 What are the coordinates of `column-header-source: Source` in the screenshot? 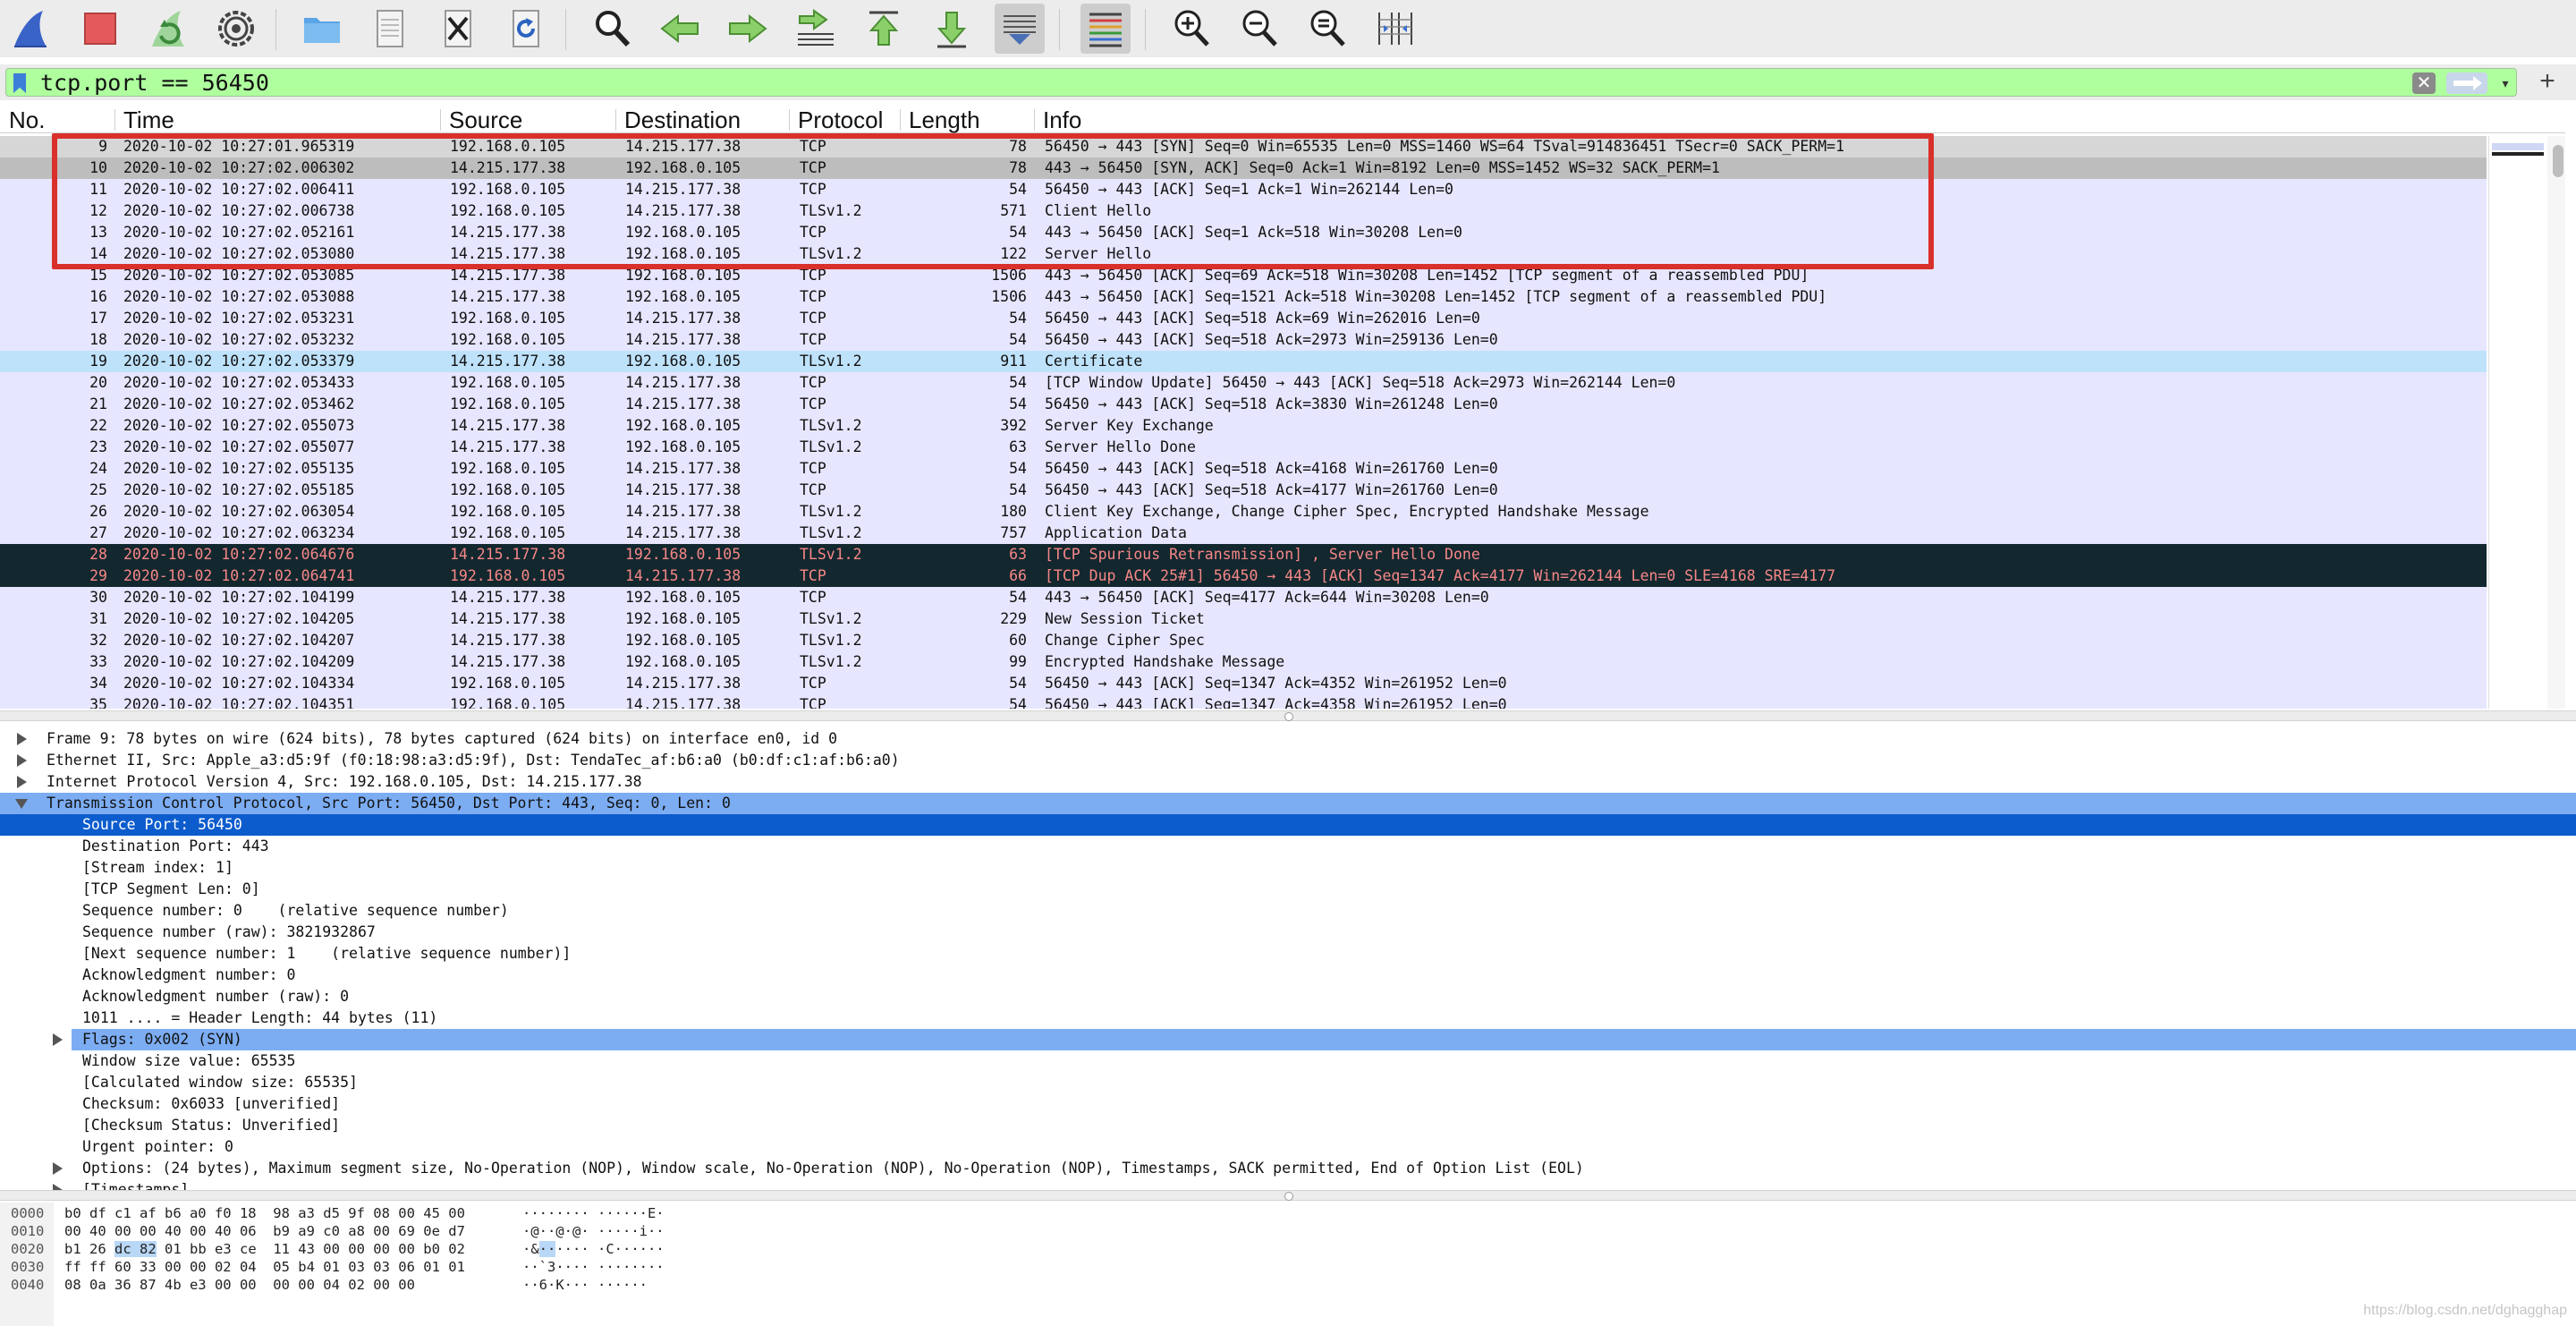 It's located at (485, 119).